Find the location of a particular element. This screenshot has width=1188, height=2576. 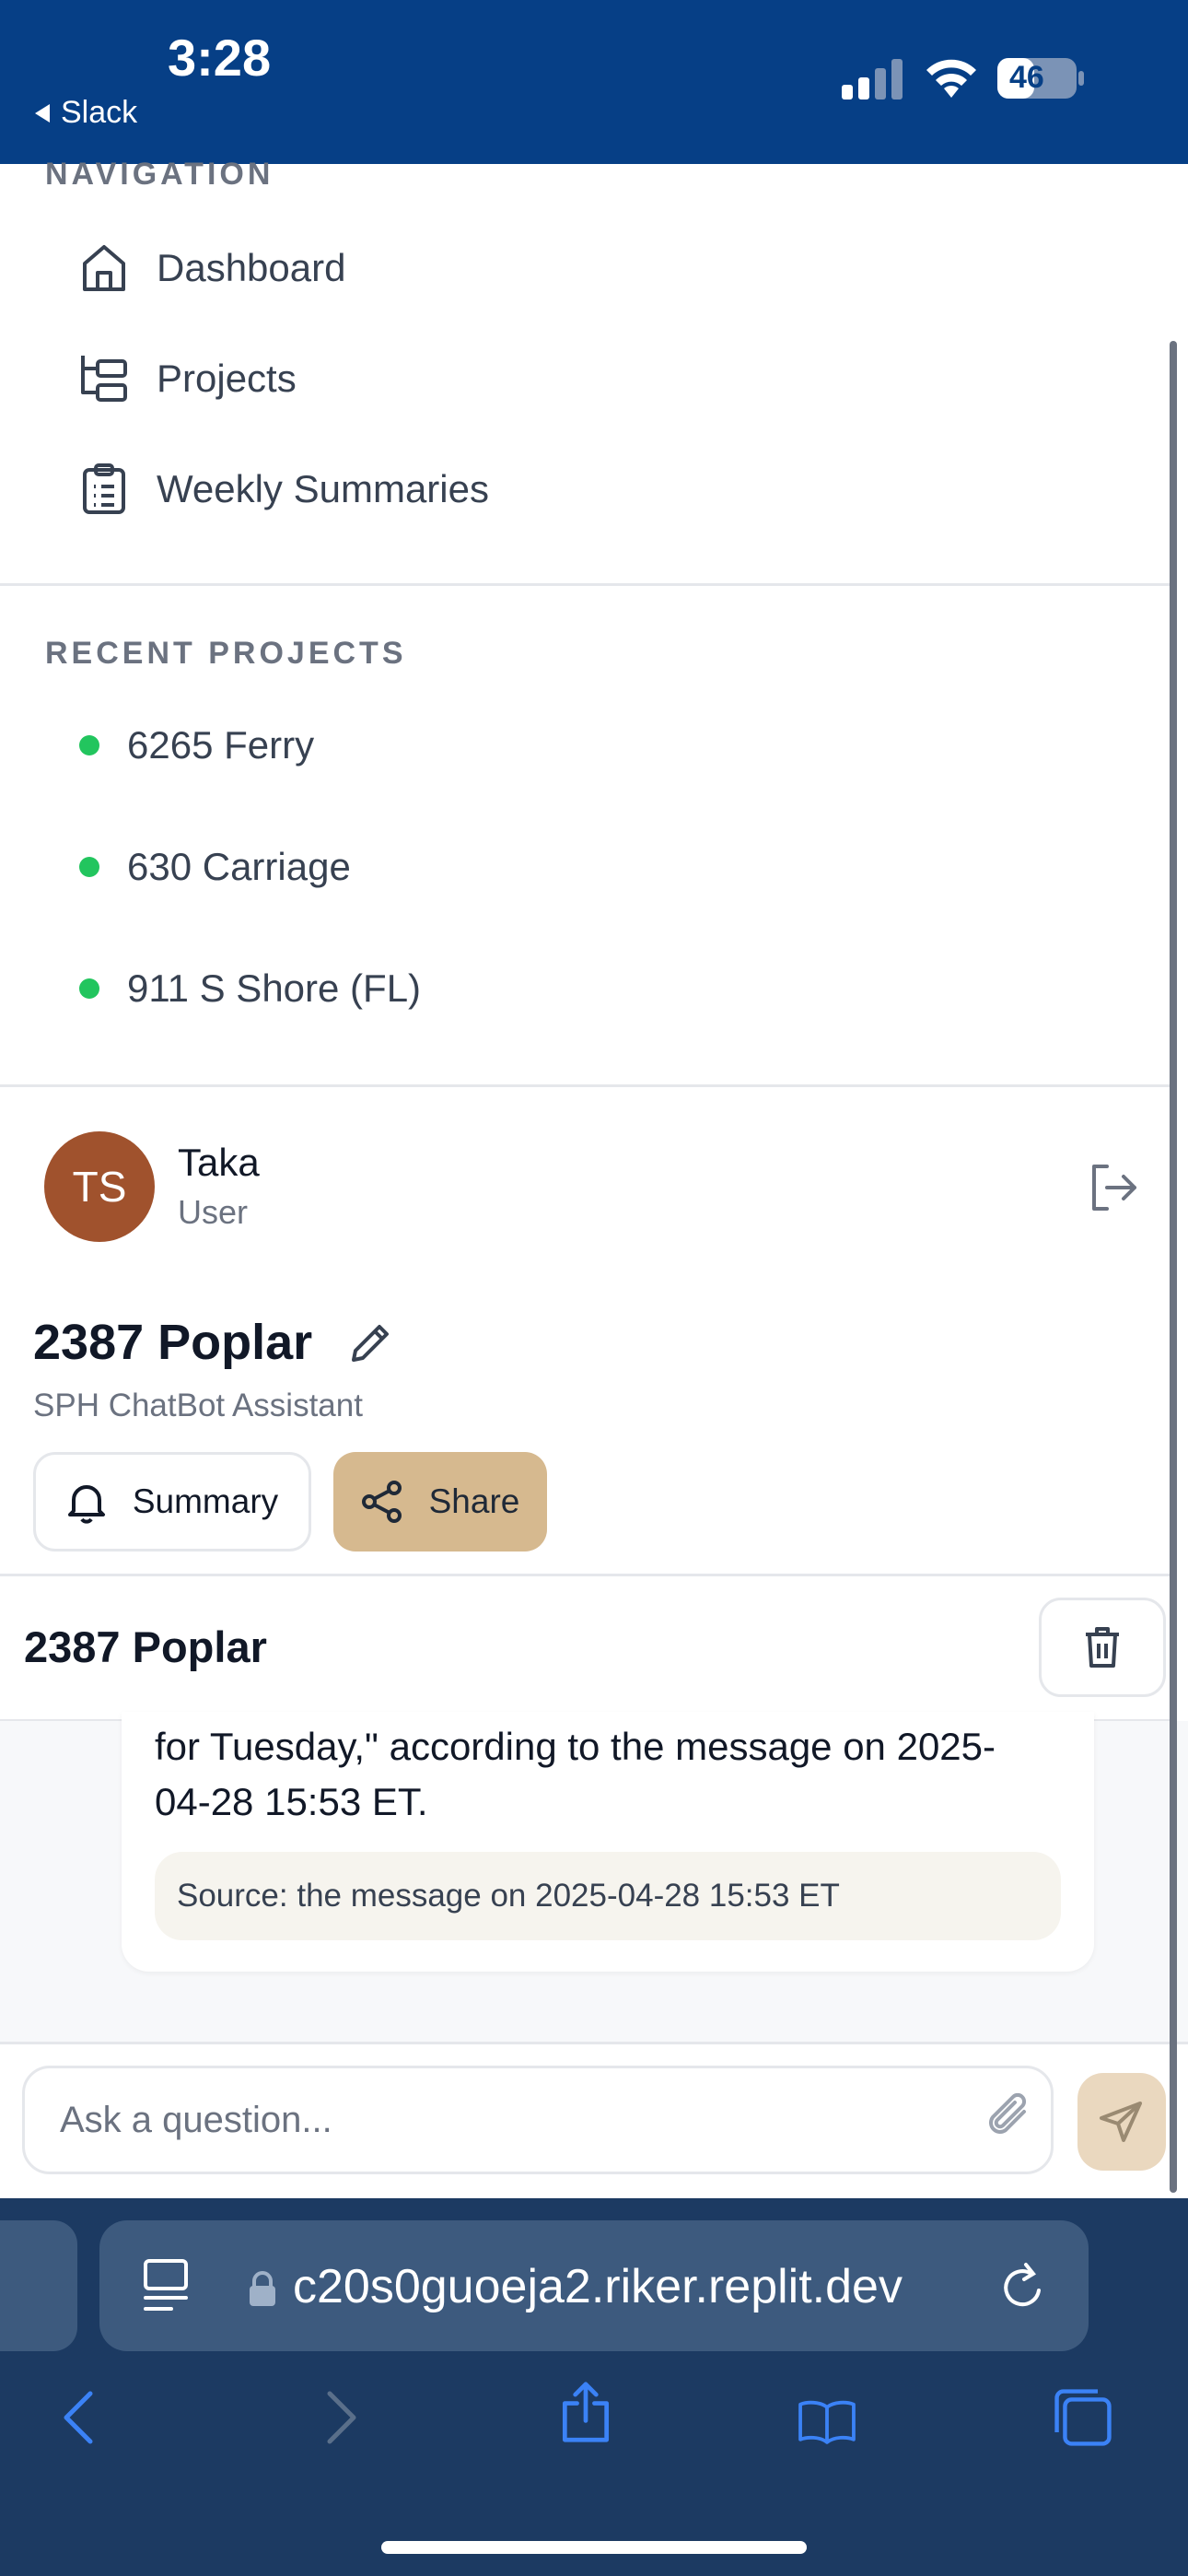

back-arrow-icon is located at coordinates (81, 2417).